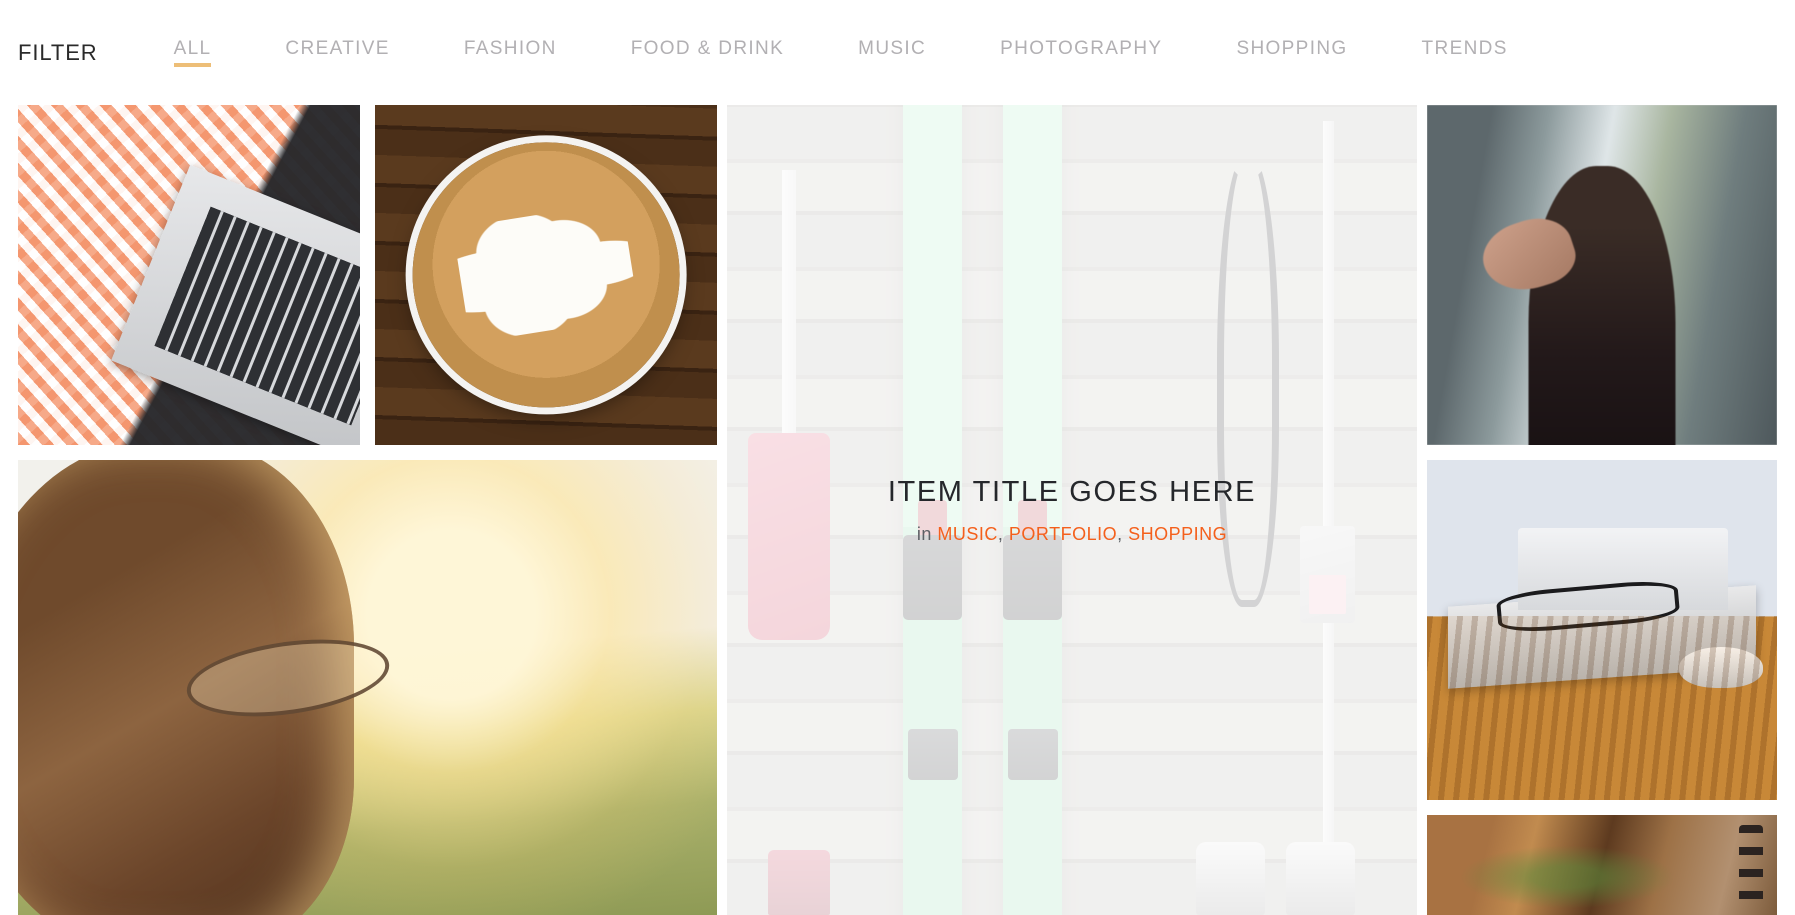  Describe the element at coordinates (892, 53) in the screenshot. I see `filter-item-music: MUSIC` at that location.